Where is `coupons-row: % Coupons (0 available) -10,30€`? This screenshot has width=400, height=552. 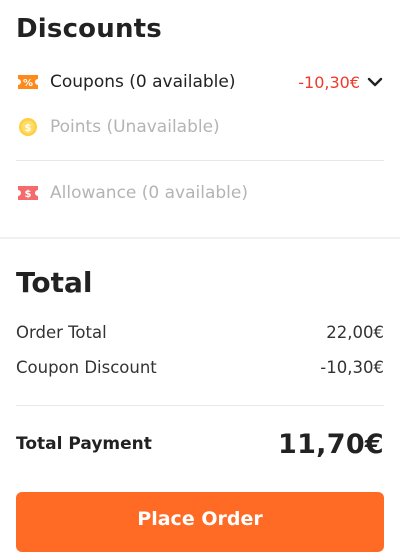
coupons-row: % Coupons (0 available) -10,30€ is located at coordinates (200, 82).